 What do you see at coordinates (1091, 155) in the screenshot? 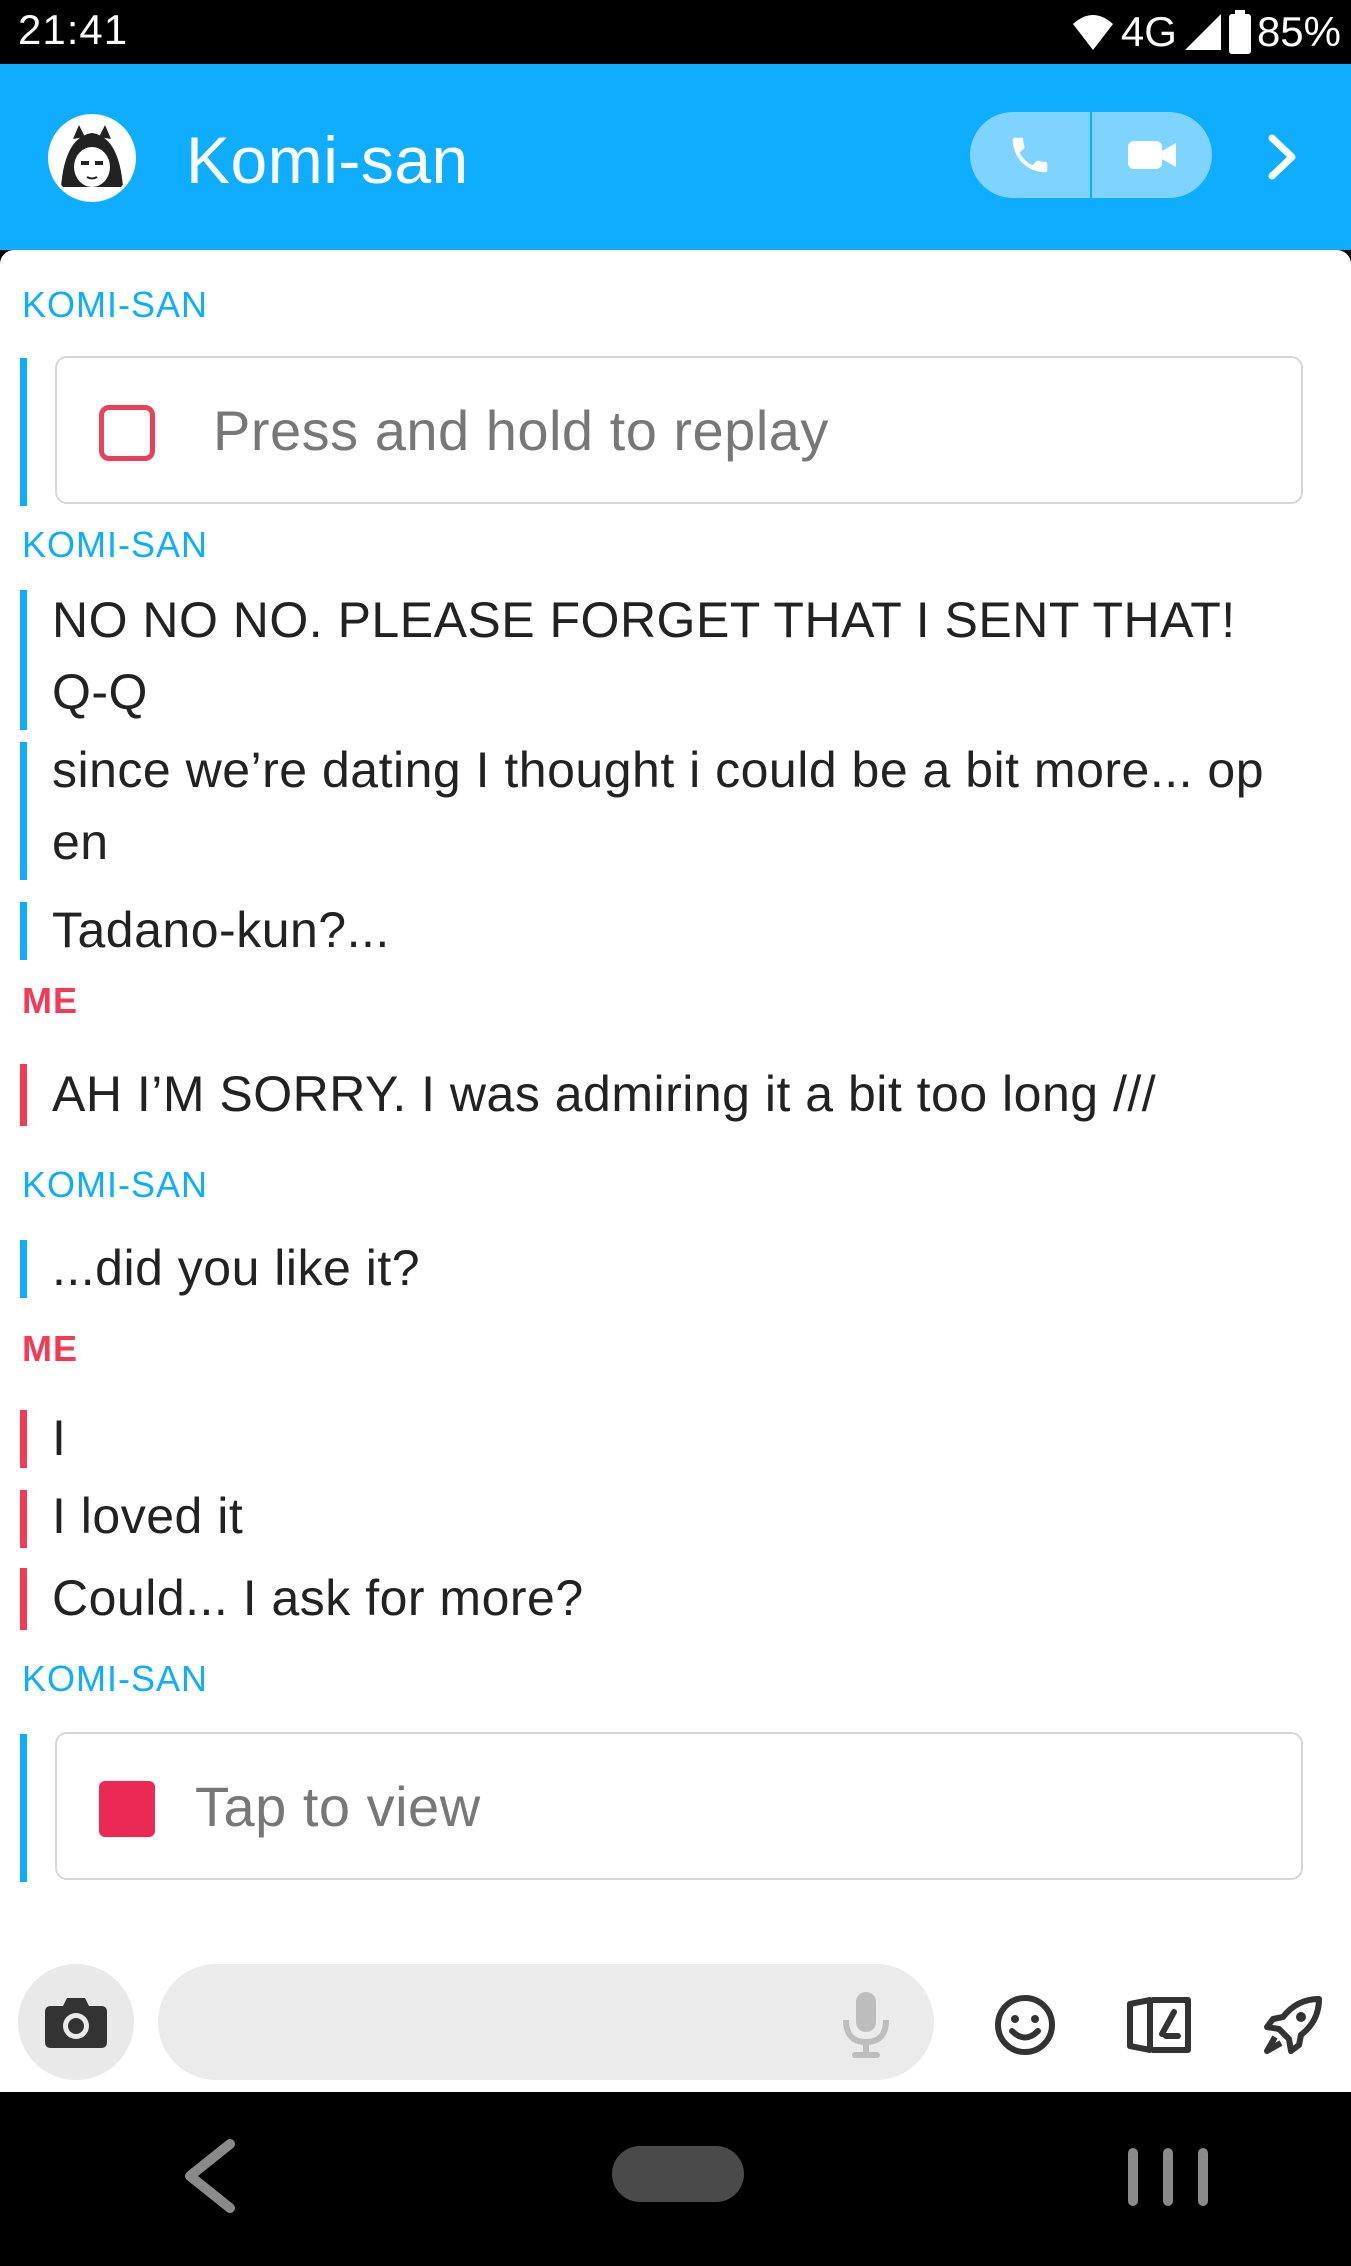
I see `call-button-group` at bounding box center [1091, 155].